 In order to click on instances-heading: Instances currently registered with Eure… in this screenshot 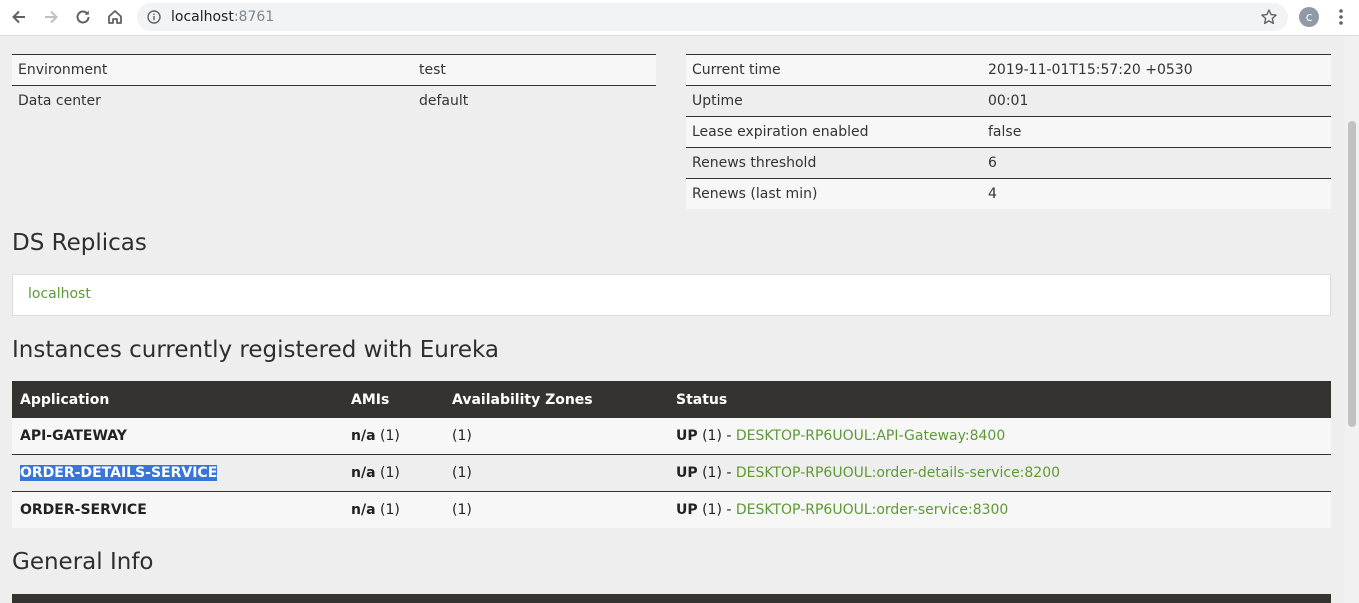, I will do `click(255, 350)`.